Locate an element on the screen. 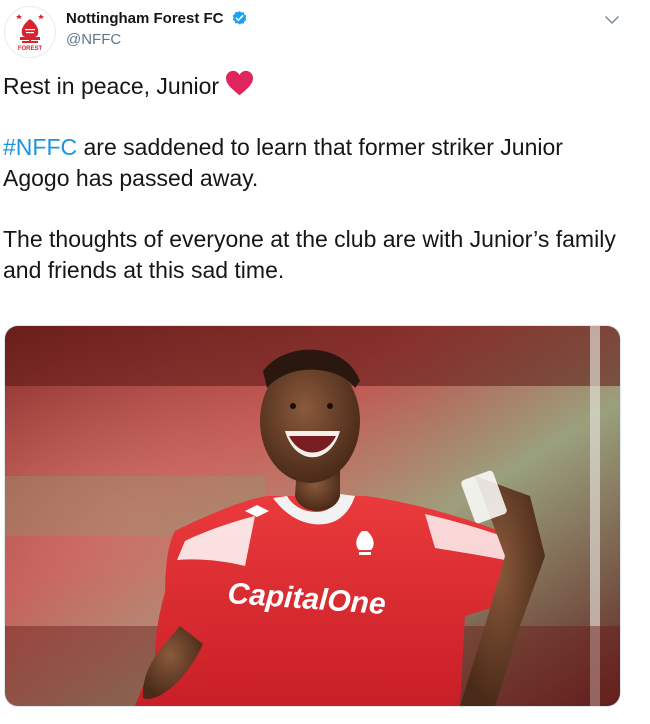 Image resolution: width=650 pixels, height=724 pixels. tweet-line-1: Rest in peace, Junior is located at coordinates (318, 86).